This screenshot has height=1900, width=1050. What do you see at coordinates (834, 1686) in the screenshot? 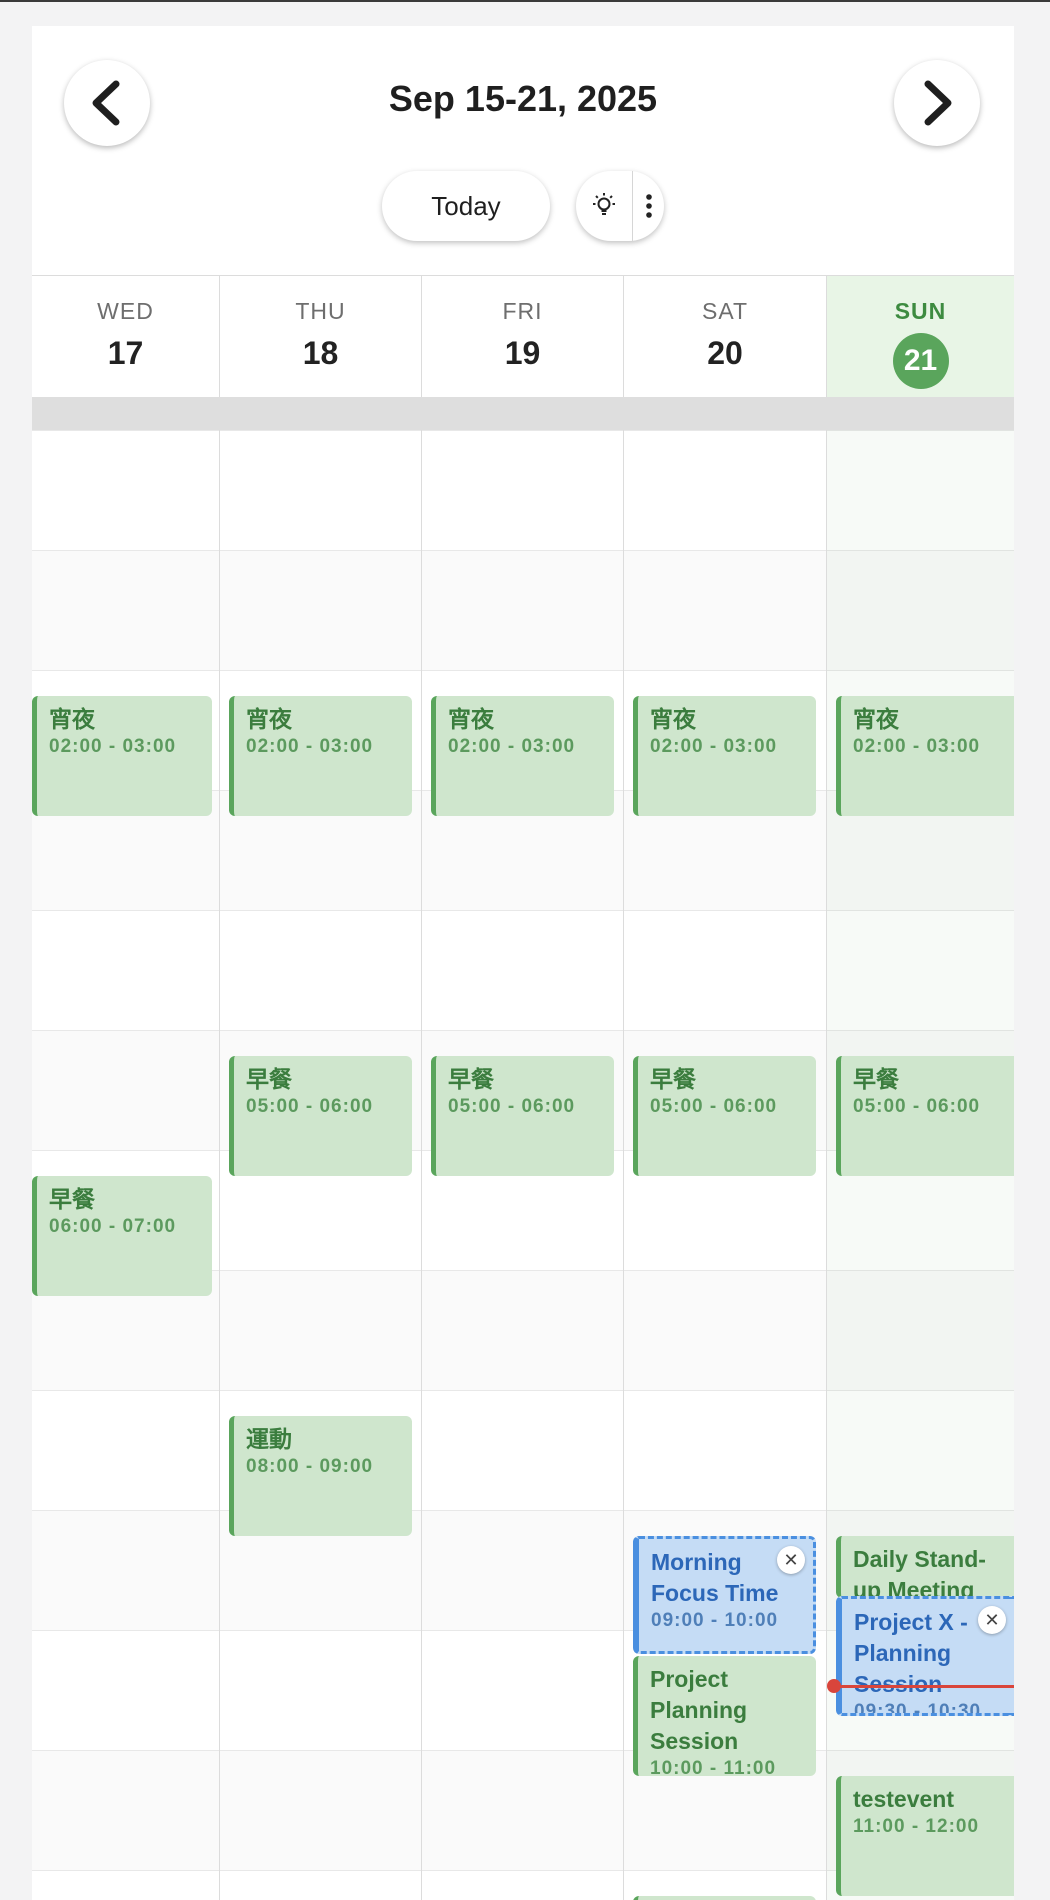
I see `current-time-dot` at bounding box center [834, 1686].